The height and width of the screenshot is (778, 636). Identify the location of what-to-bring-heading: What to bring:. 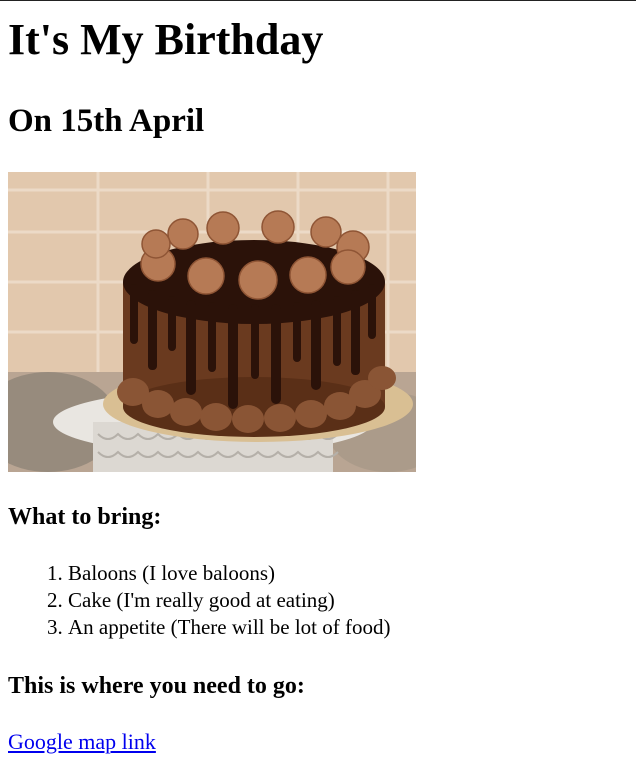
(85, 517).